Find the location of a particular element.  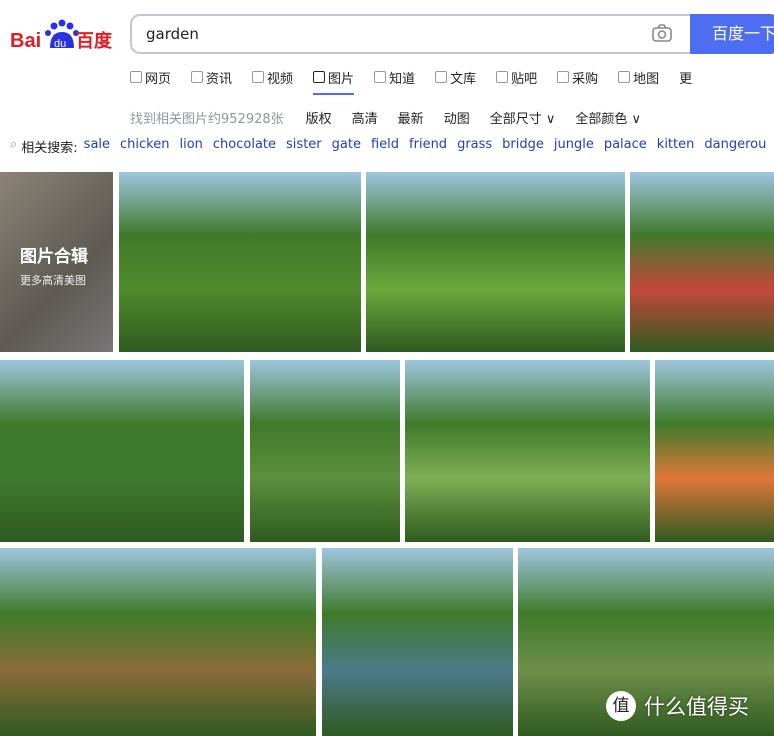

baidu-logo: Bai du 百度 is located at coordinates (62, 35).